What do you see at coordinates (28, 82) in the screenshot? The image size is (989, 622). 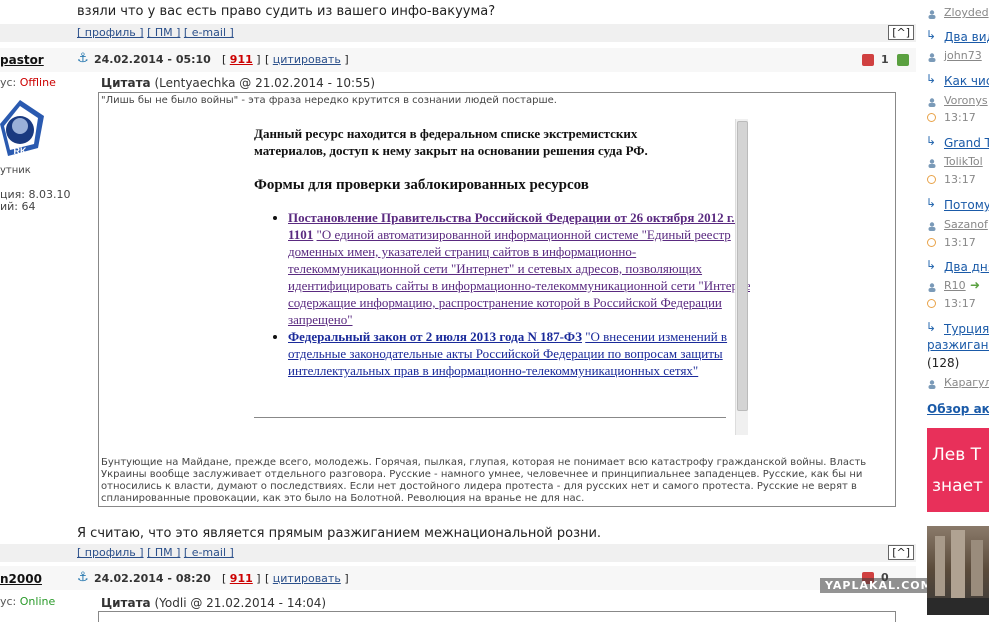 I see `user-status: ус: Offline` at bounding box center [28, 82].